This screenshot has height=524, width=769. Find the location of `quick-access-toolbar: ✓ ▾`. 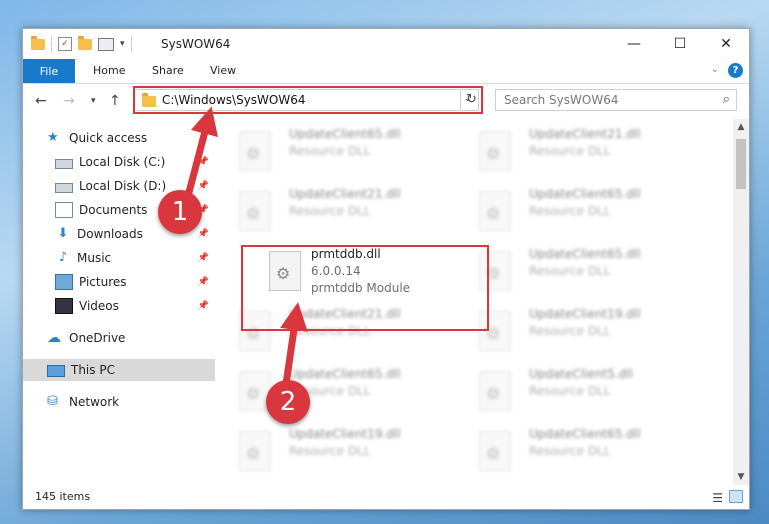

quick-access-toolbar: ✓ ▾ is located at coordinates (81, 43).